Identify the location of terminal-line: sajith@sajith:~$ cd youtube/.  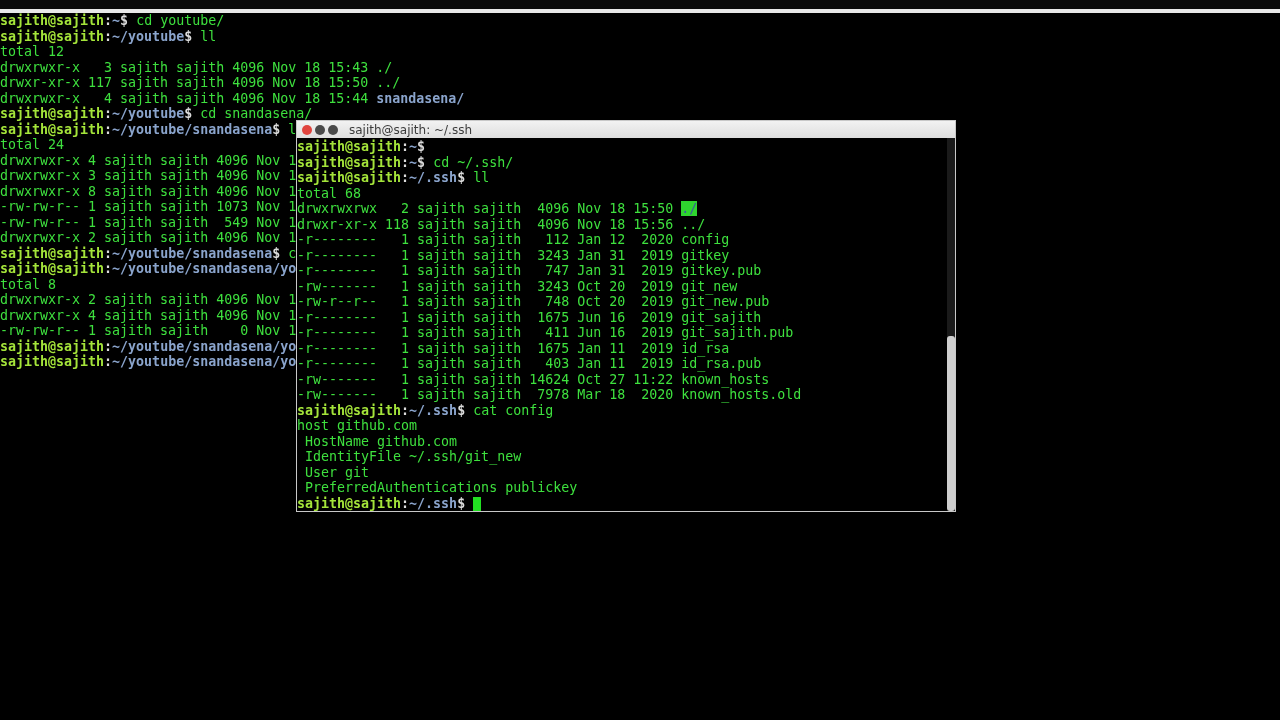
(112, 21).